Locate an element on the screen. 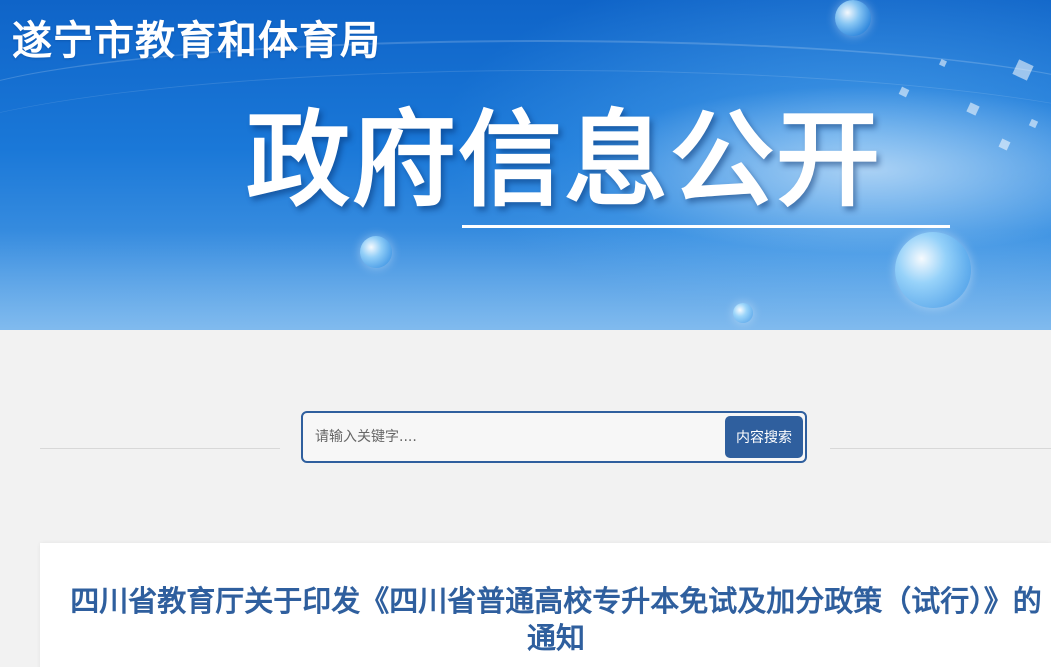  search-bar: 内容搜索 is located at coordinates (554, 437).